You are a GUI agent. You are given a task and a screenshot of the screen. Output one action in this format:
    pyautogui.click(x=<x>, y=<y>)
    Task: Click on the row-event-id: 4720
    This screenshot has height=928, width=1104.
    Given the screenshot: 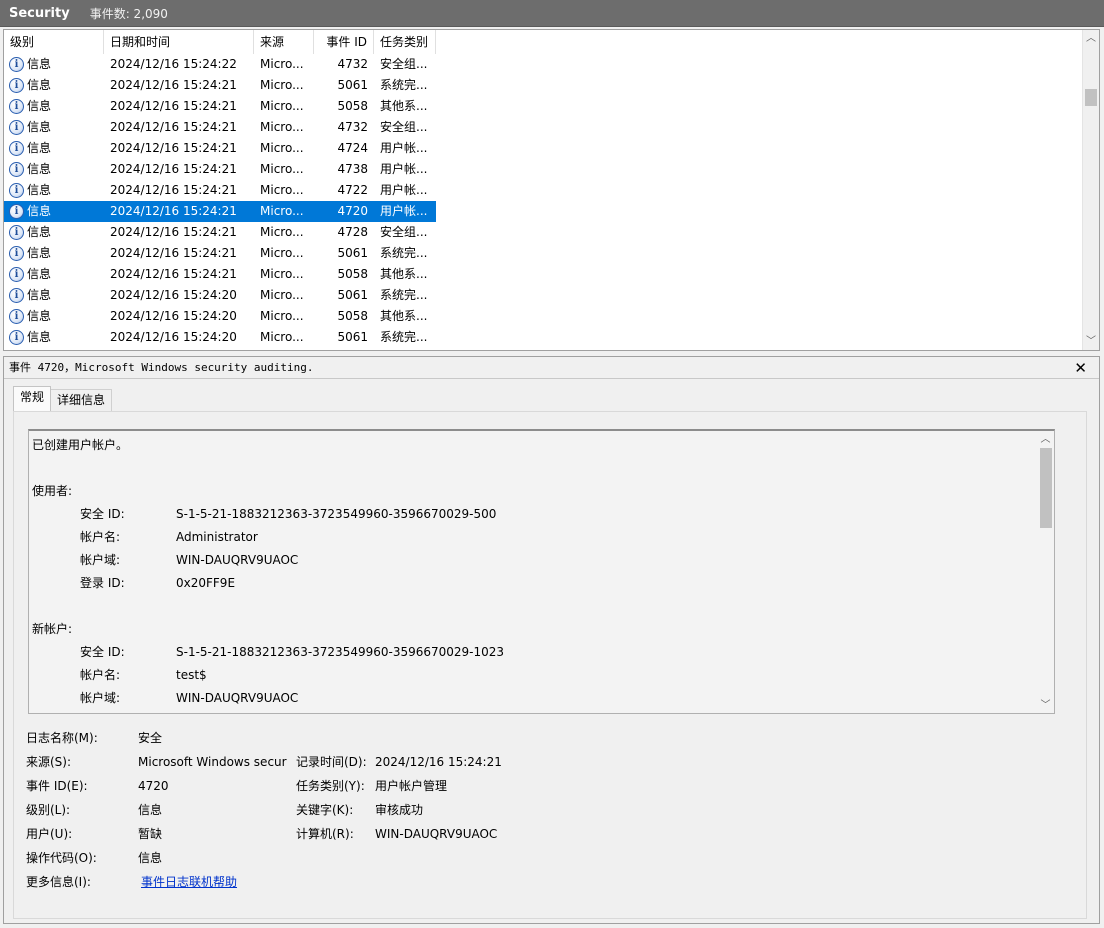 What is the action you would take?
    pyautogui.click(x=352, y=211)
    